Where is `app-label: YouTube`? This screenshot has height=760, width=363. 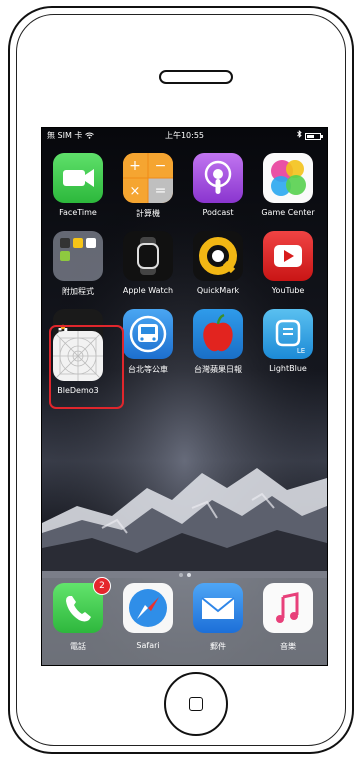
app-label: YouTube is located at coordinates (288, 290).